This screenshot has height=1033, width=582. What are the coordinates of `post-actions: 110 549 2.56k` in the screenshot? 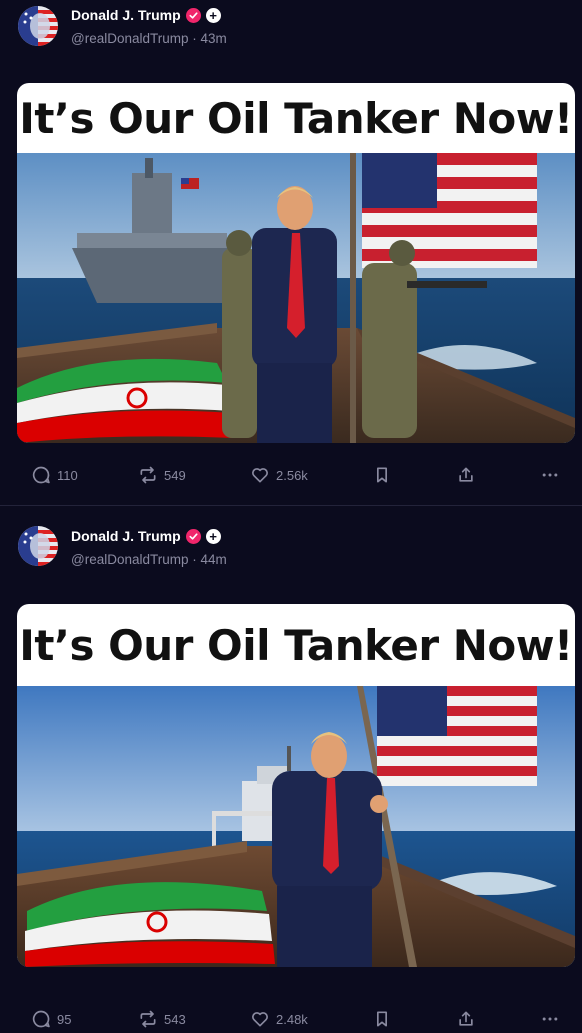 It's located at (291, 475).